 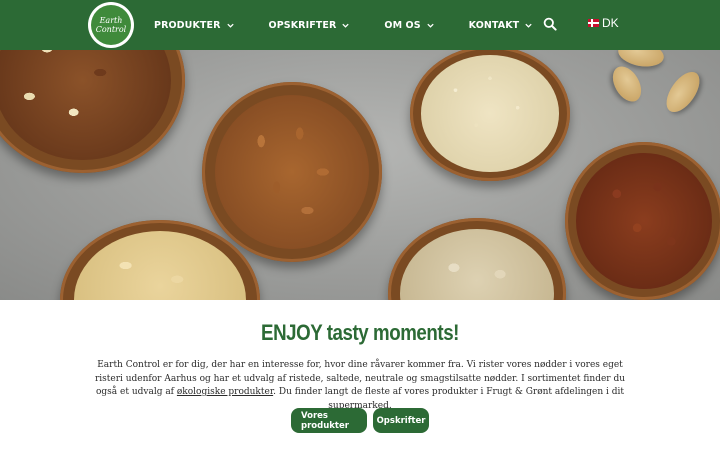 I want to click on nav-item-kontakt: KONTAKT, so click(x=501, y=25).